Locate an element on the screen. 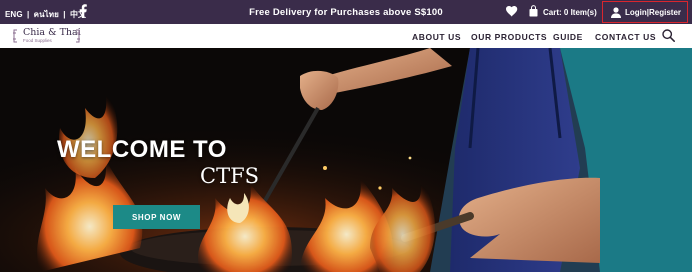 The width and height of the screenshot is (692, 272). nav-about-us: ABOUT US is located at coordinates (436, 37).